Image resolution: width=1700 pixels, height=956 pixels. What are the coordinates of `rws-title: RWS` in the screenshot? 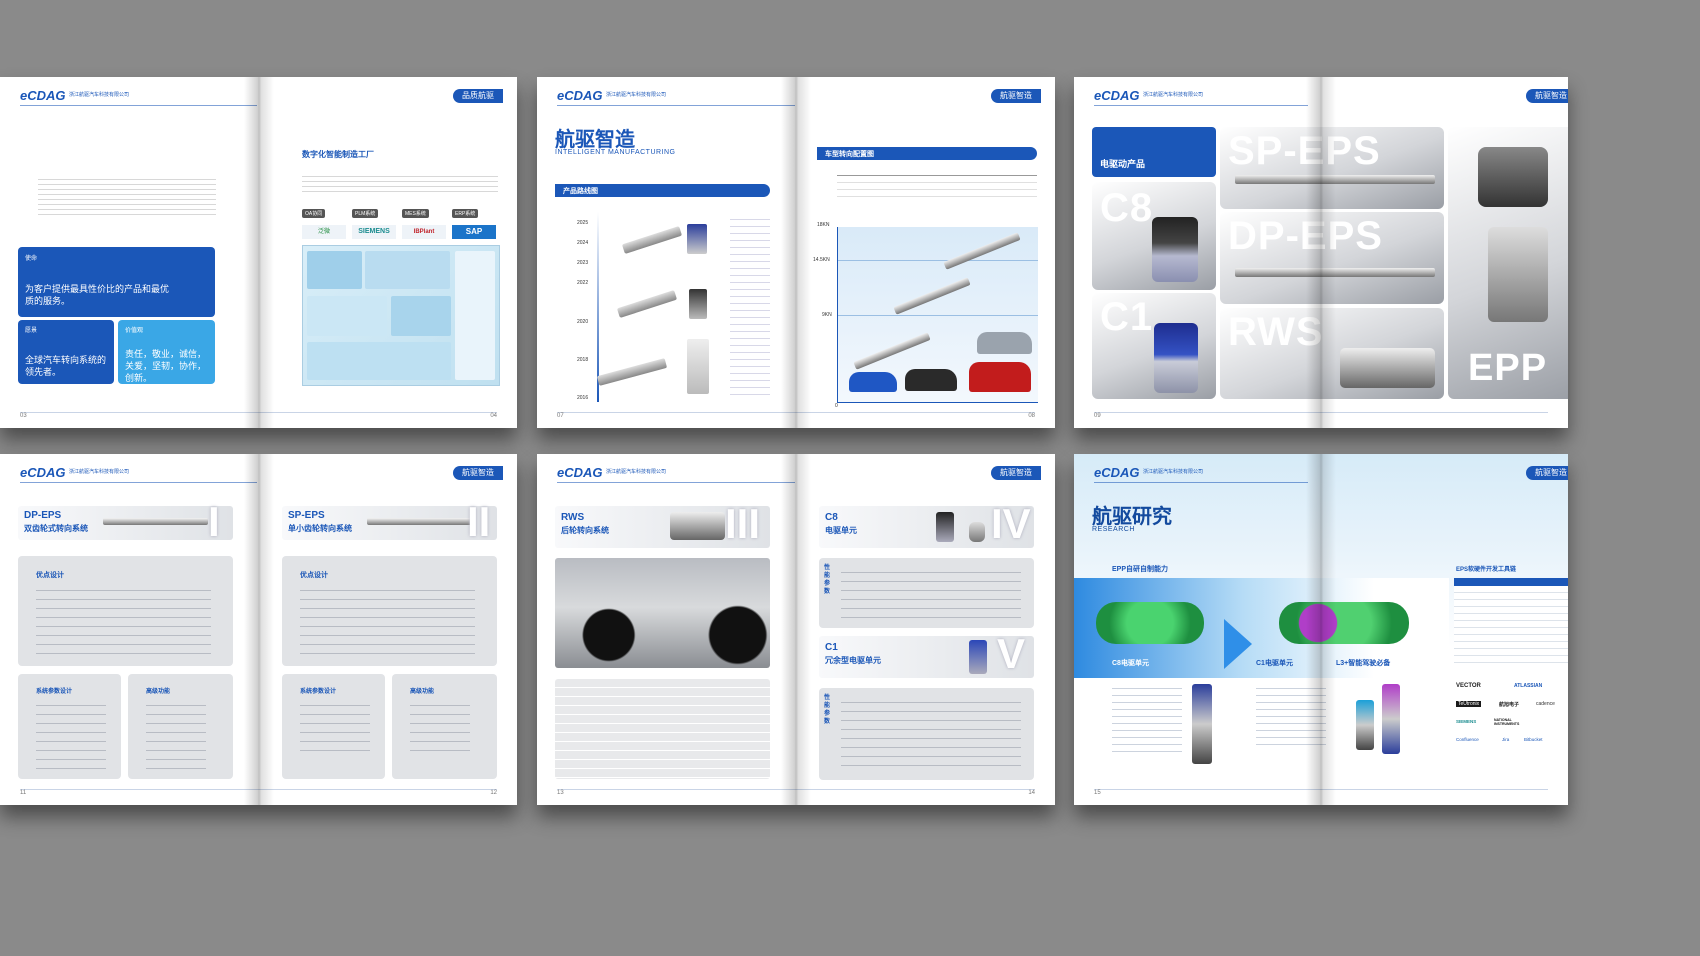 It's located at (573, 517).